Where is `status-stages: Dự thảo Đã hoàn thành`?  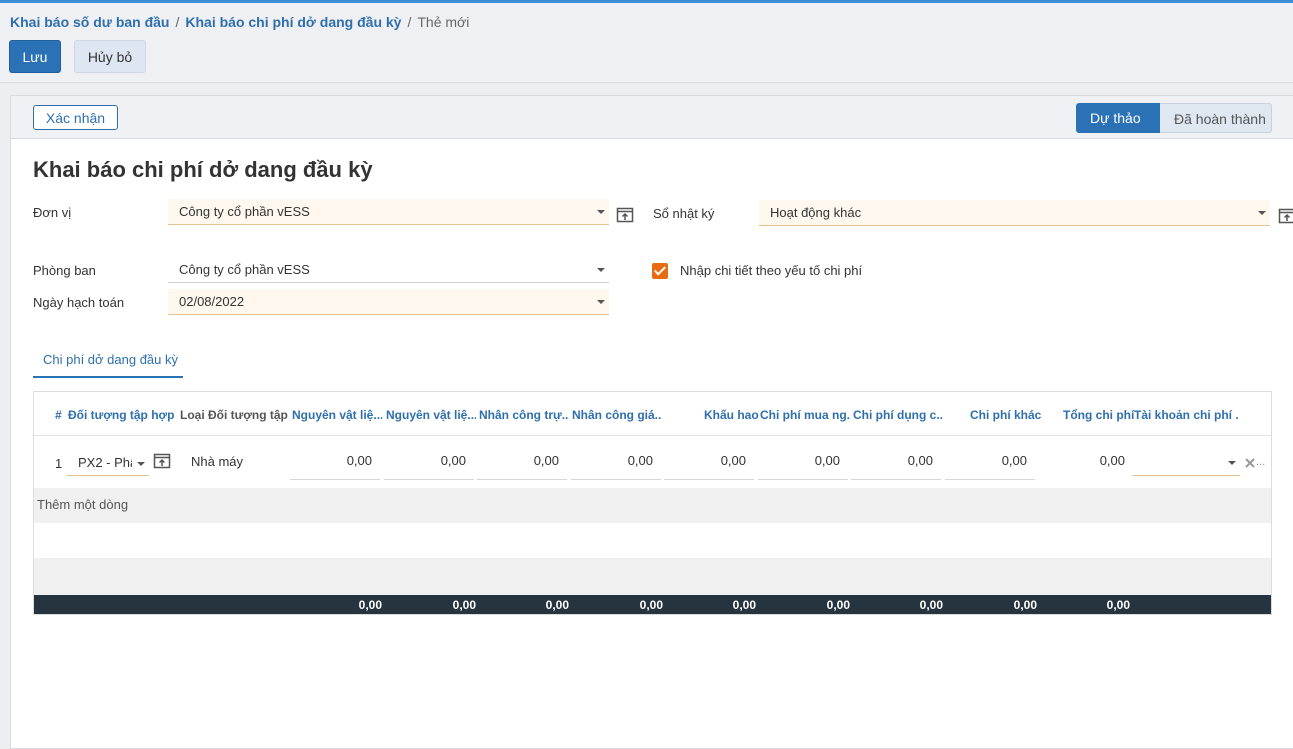 status-stages: Dự thảo Đã hoàn thành is located at coordinates (1174, 118).